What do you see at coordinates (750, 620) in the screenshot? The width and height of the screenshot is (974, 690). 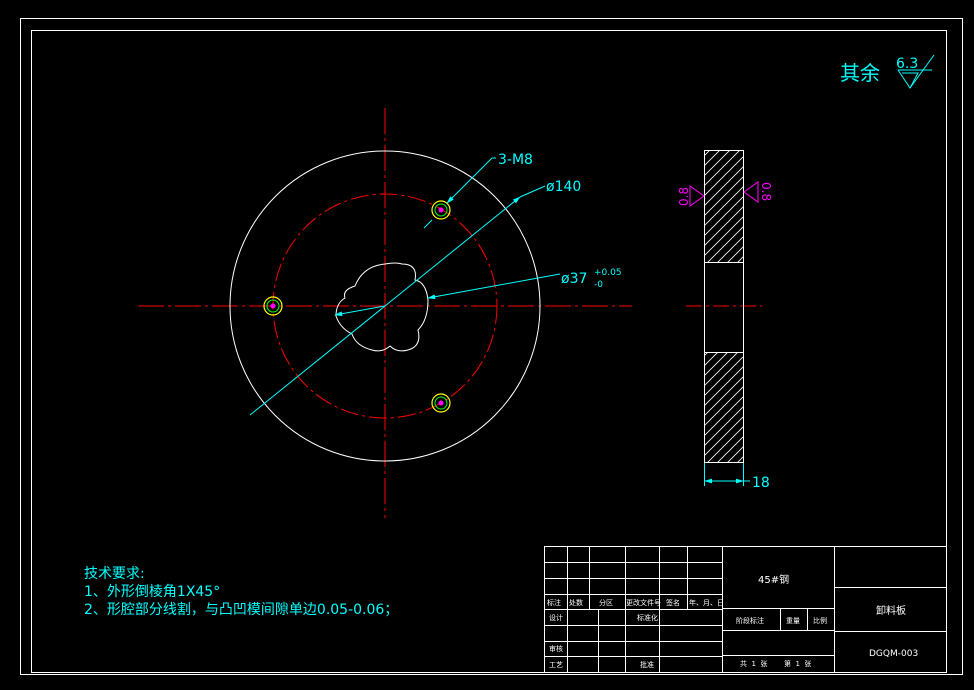 I see `tb-stage-mark: 阶段标注` at bounding box center [750, 620].